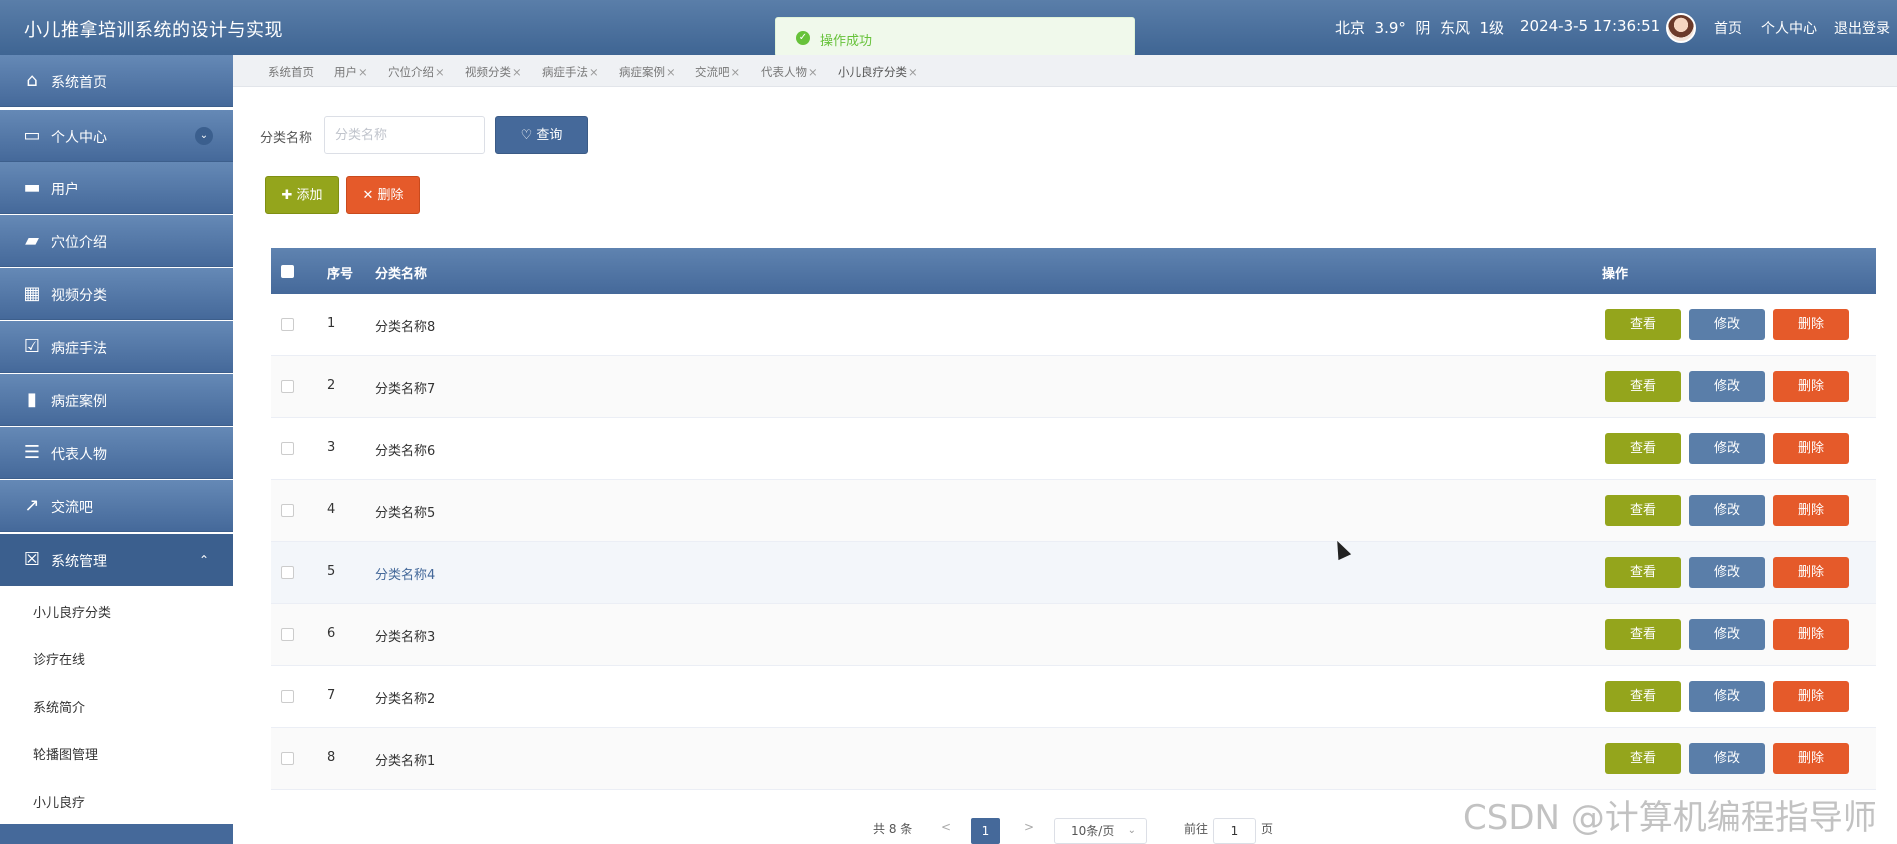  I want to click on add-button: ✚ 添加, so click(302, 195).